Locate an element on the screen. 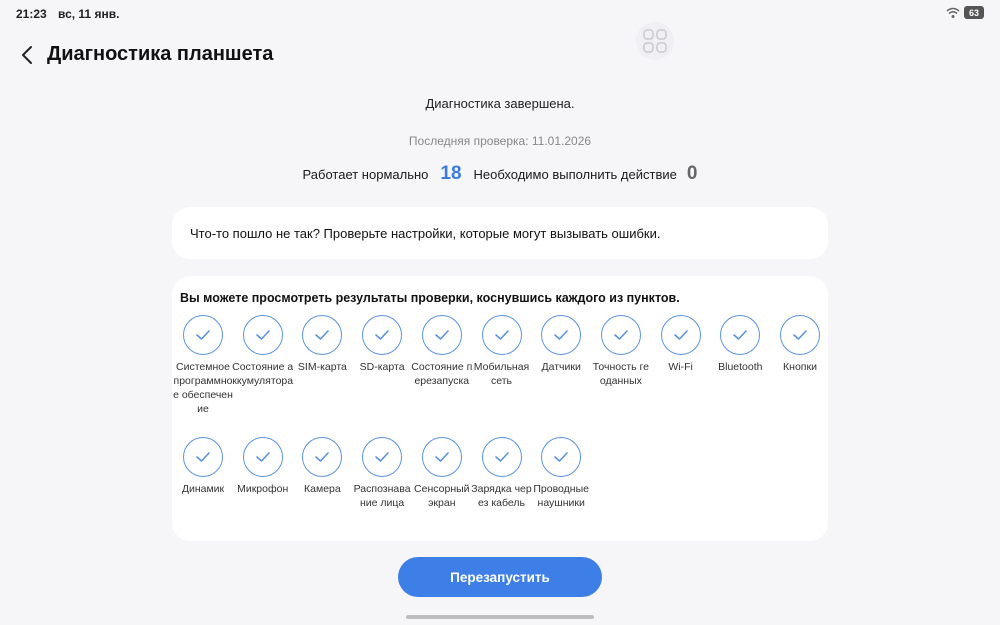 The image size is (1000, 625). action-label: Необходимо выполнить действие is located at coordinates (575, 174).